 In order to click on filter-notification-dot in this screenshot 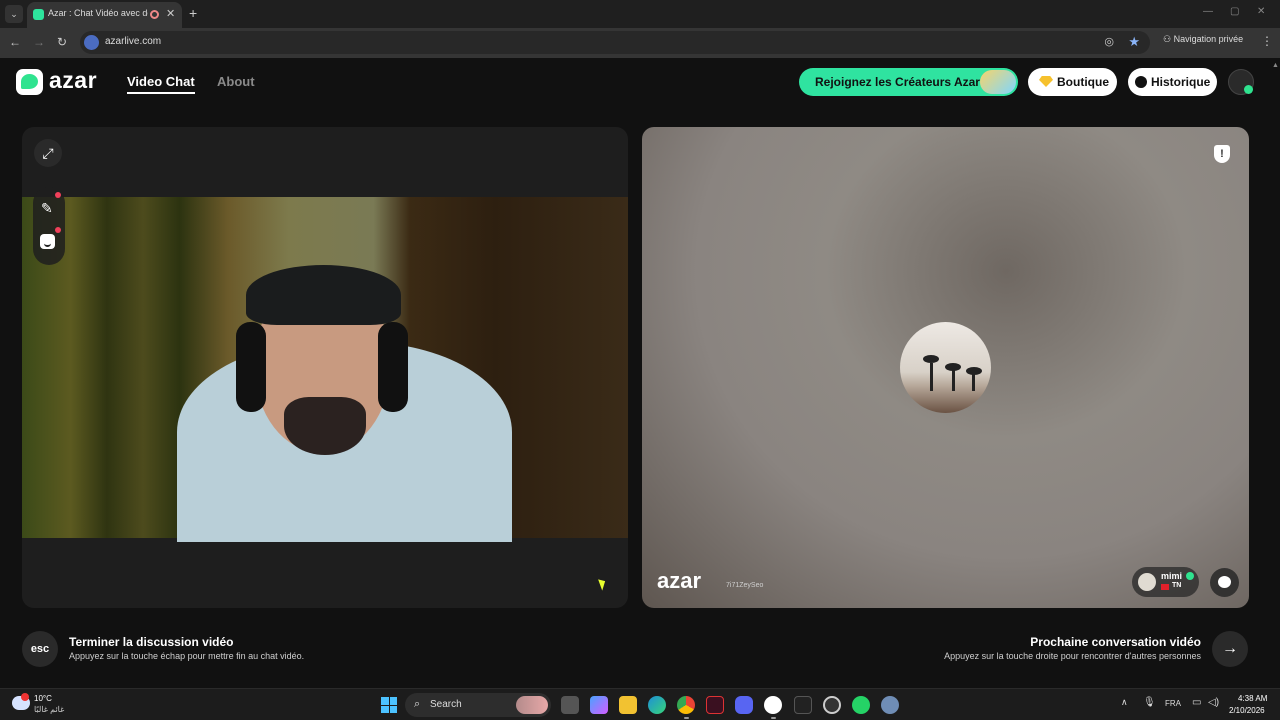, I will do `click(58, 230)`.